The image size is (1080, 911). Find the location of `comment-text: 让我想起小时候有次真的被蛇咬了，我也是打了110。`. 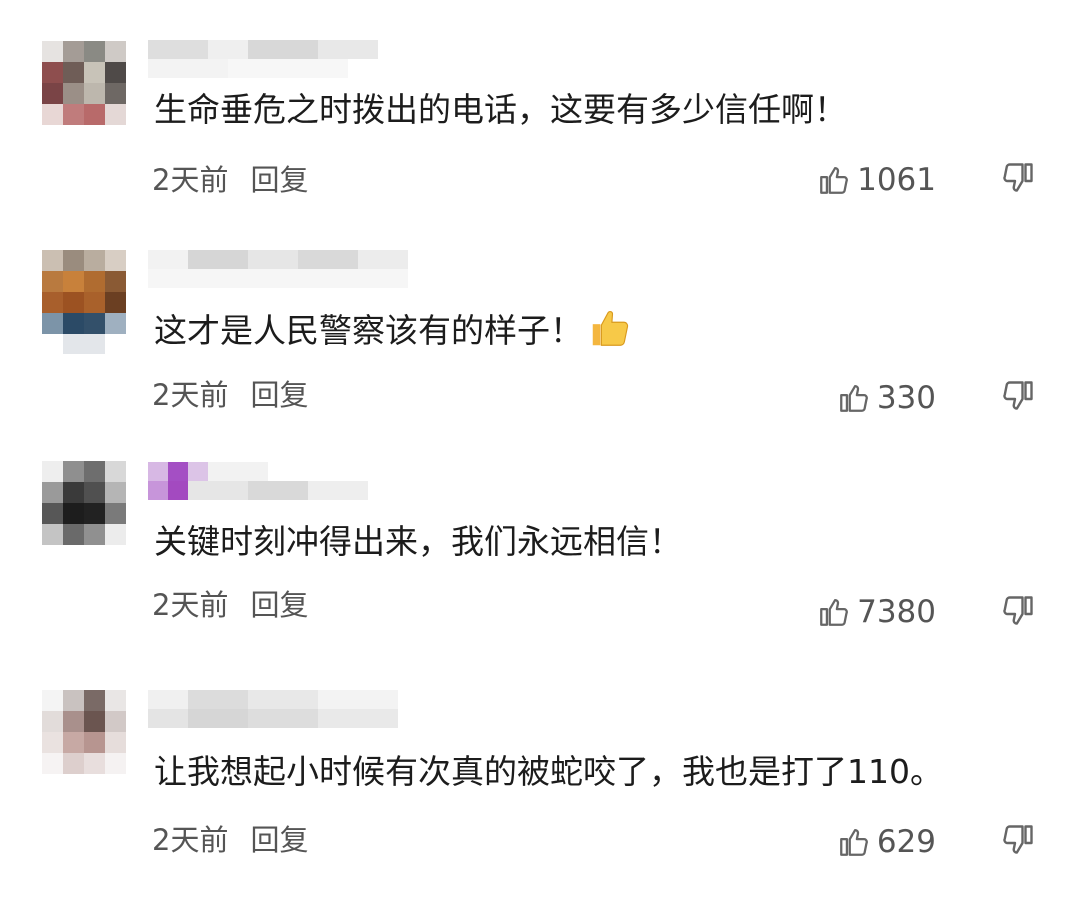

comment-text: 让我想起小时候有次真的被蛇咬了，我也是打了110。 is located at coordinates (548, 771).